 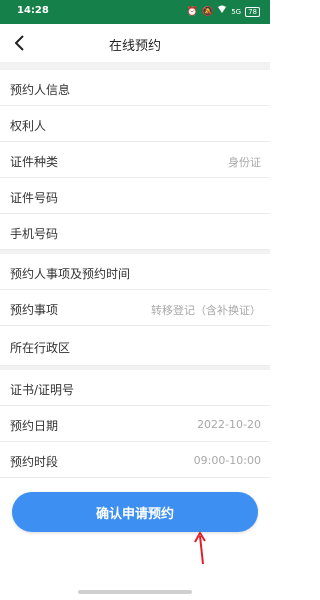 What do you see at coordinates (135, 460) in the screenshot?
I see `period-field: 预约时段 09:00-10:00` at bounding box center [135, 460].